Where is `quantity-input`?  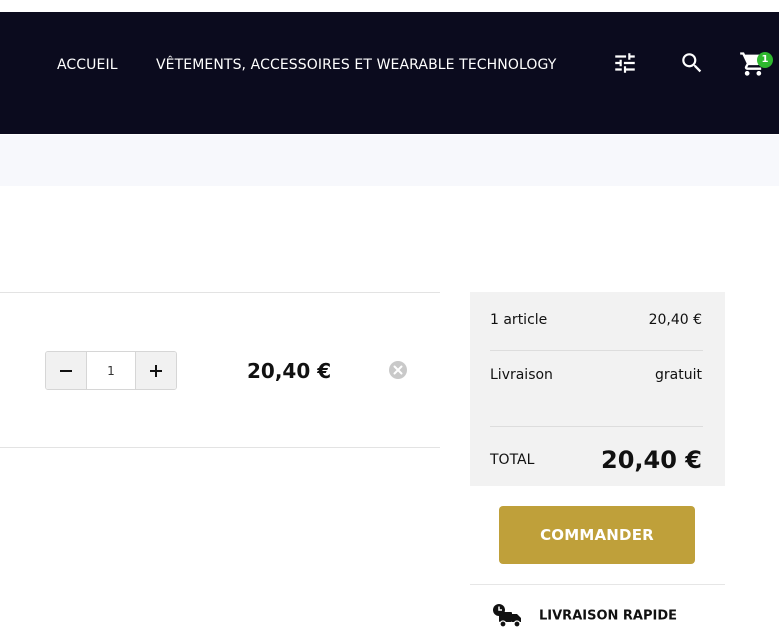 quantity-input is located at coordinates (111, 370).